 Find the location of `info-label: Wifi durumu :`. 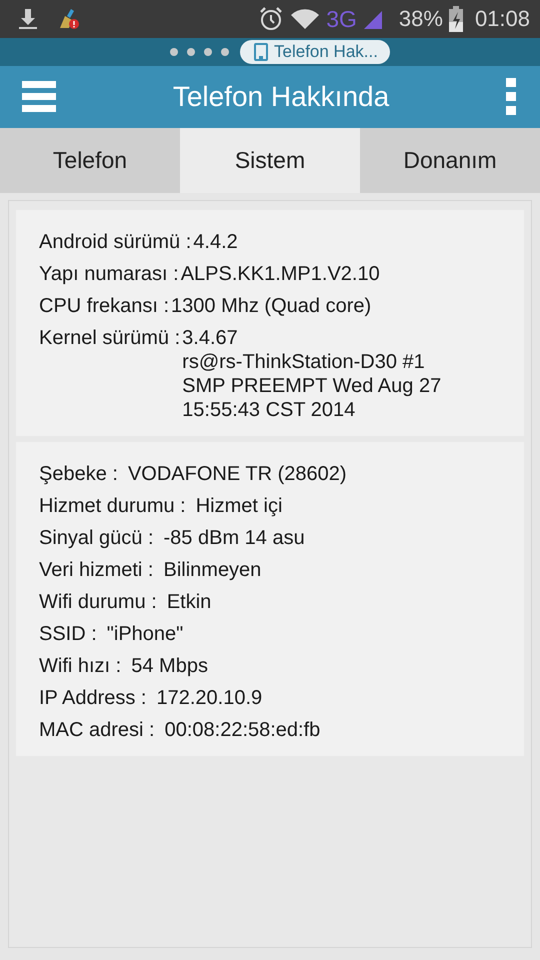

info-label: Wifi durumu : is located at coordinates (98, 602).